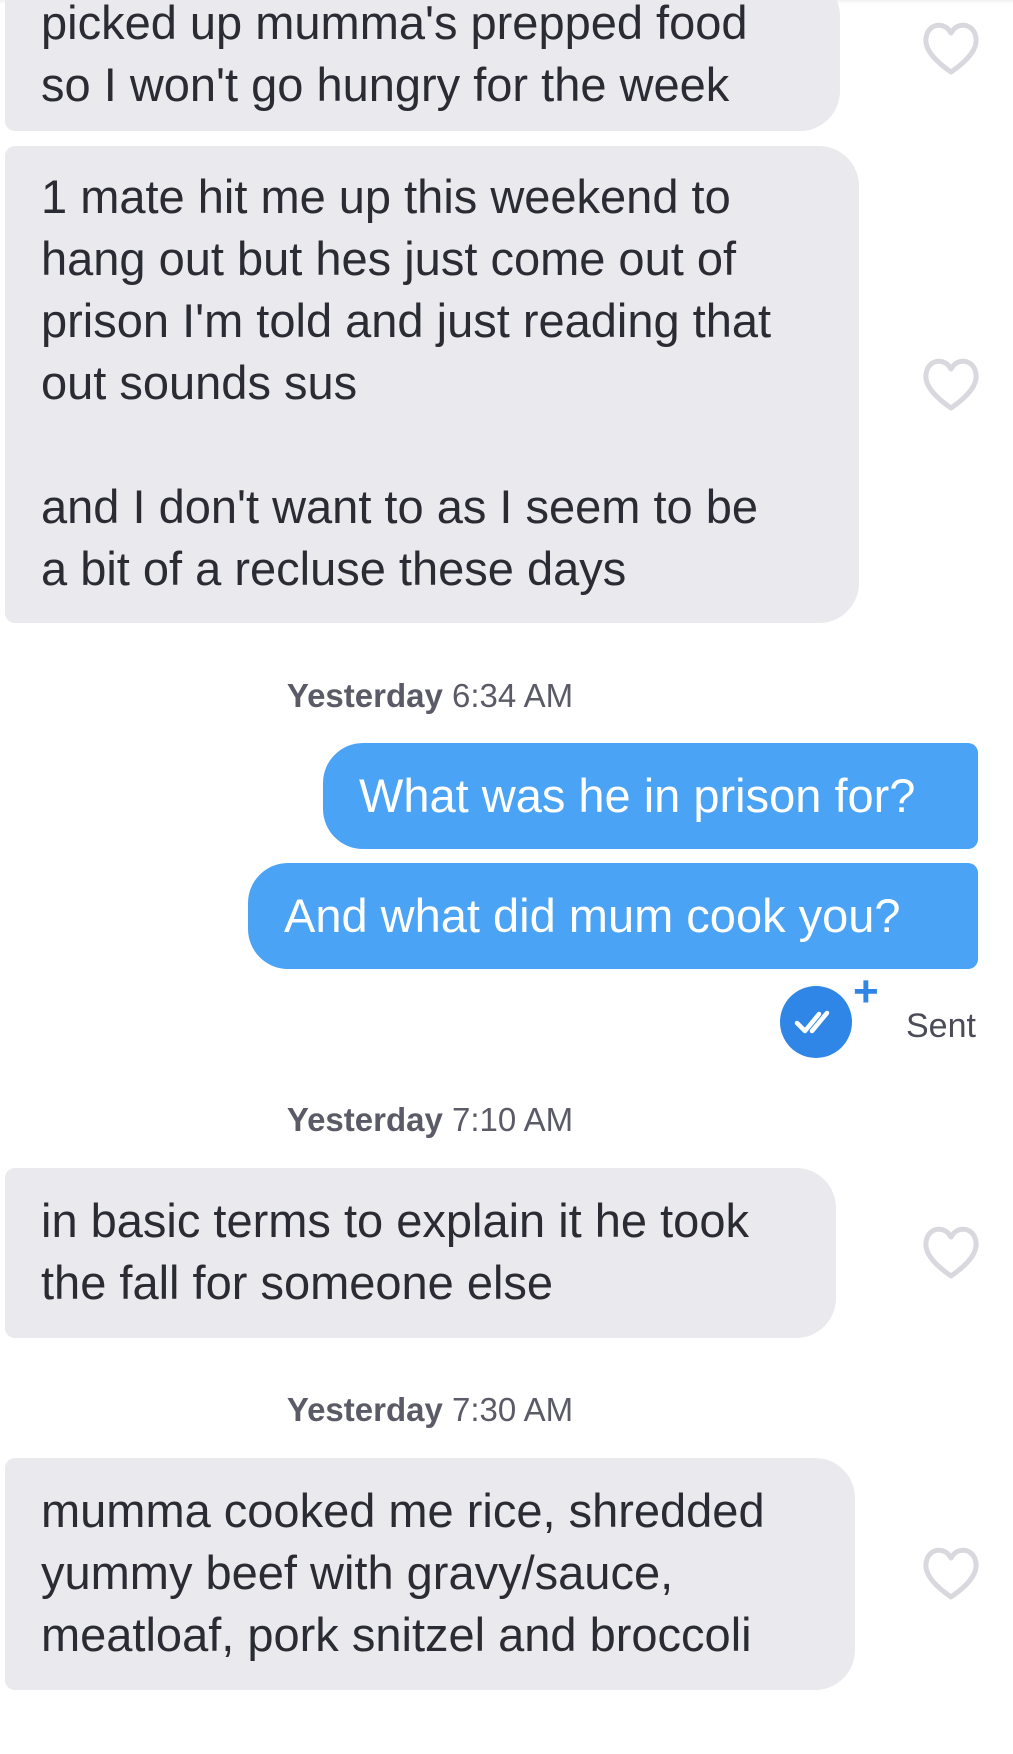  I want to click on double-check-icon, so click(812, 1022).